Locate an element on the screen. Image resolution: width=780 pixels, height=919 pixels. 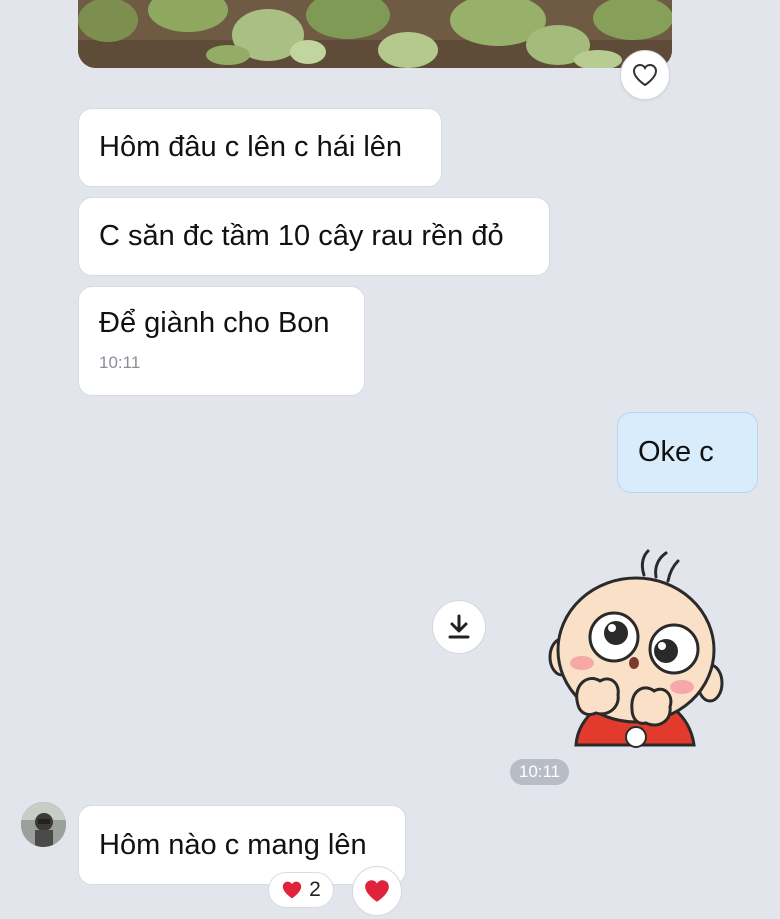
baby-sticker is located at coordinates (636, 647).